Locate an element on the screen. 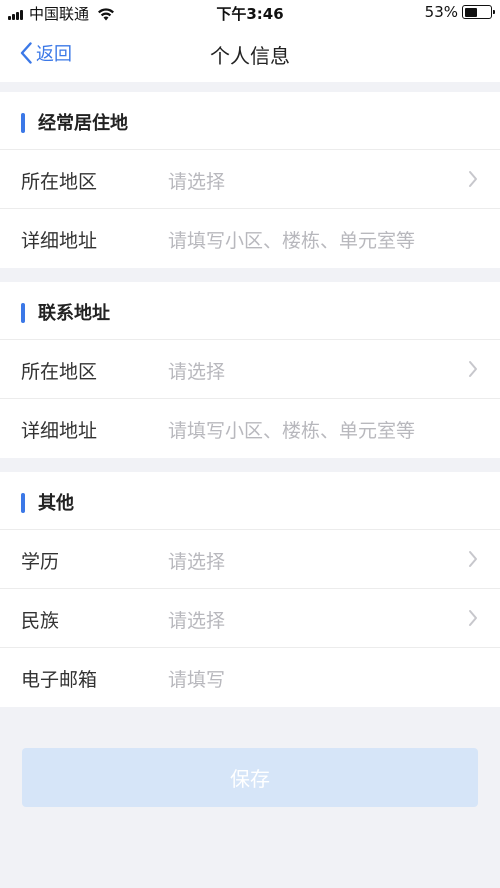  section-header: 联系地址 is located at coordinates (250, 311).